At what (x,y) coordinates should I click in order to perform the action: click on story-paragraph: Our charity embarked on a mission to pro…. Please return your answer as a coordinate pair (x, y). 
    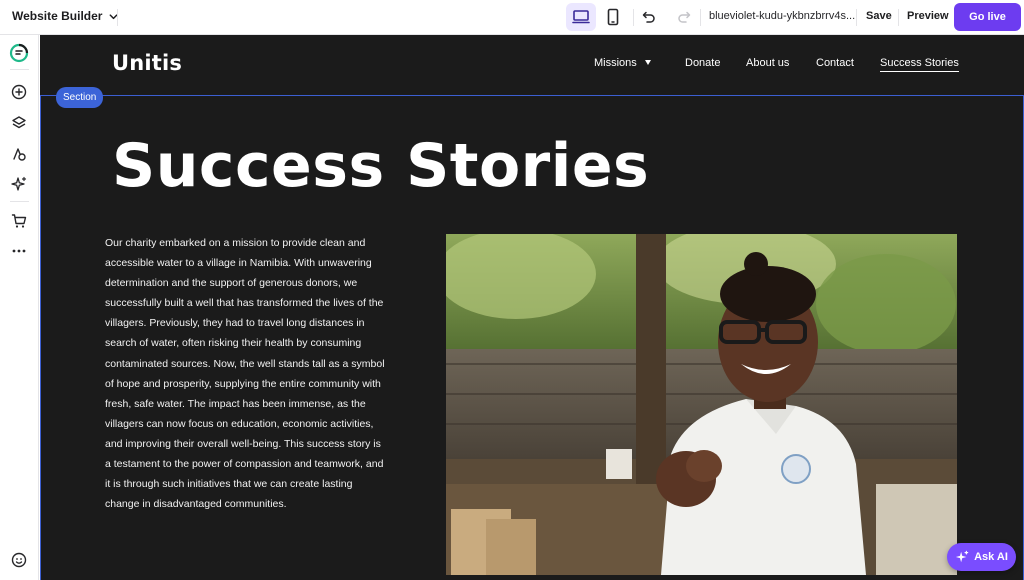
    Looking at the image, I should click on (246, 373).